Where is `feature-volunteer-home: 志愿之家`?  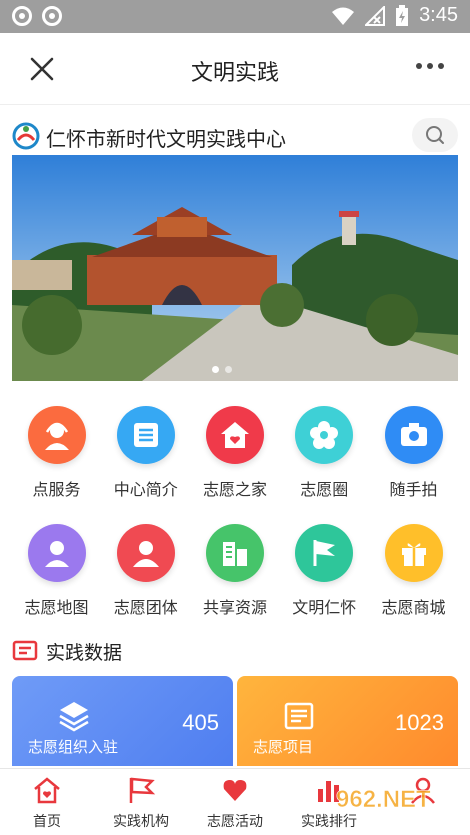
feature-volunteer-home: 志愿之家 is located at coordinates (235, 459).